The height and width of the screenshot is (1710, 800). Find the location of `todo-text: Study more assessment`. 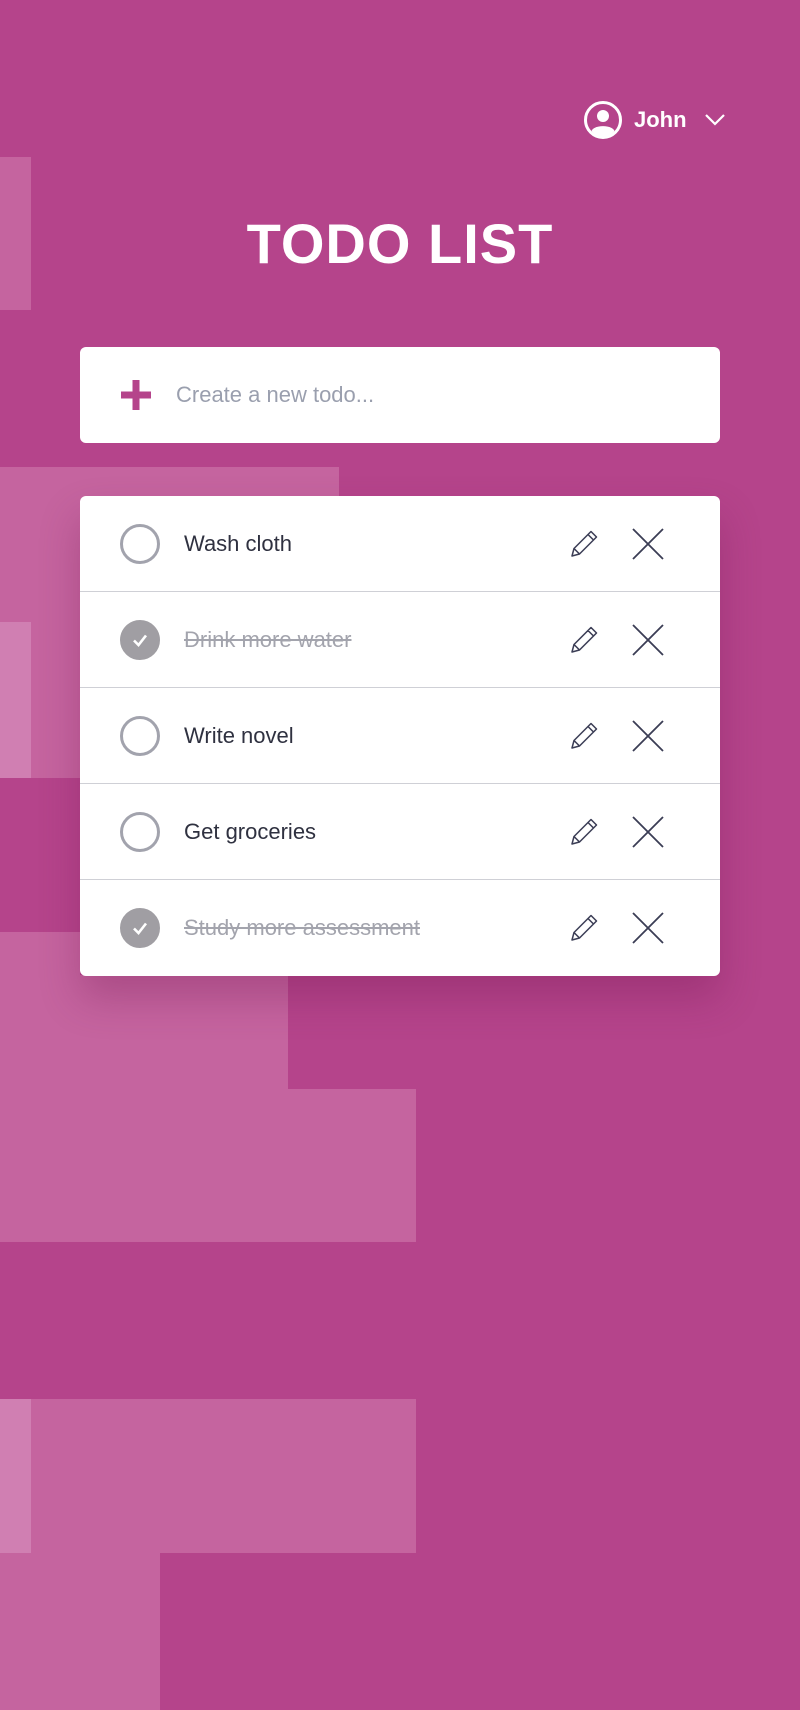

todo-text: Study more assessment is located at coordinates (302, 927).